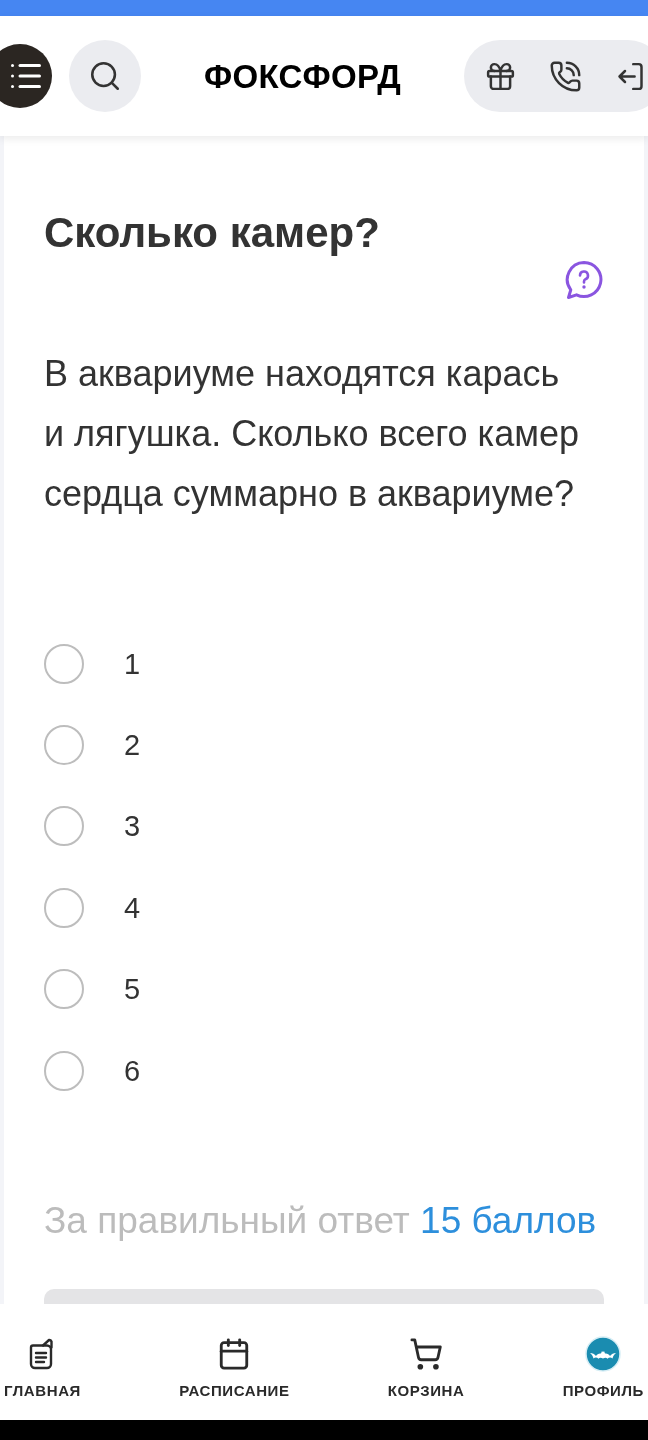 This screenshot has width=648, height=1440. I want to click on menu-button, so click(26, 76).